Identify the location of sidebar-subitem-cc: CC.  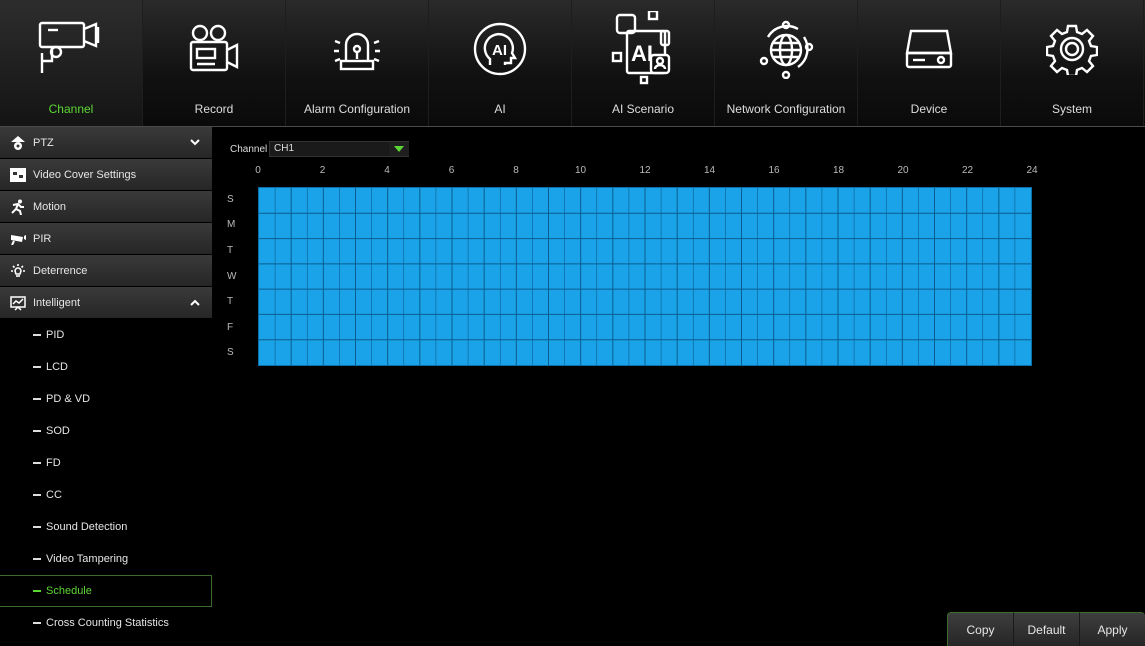
(106, 495).